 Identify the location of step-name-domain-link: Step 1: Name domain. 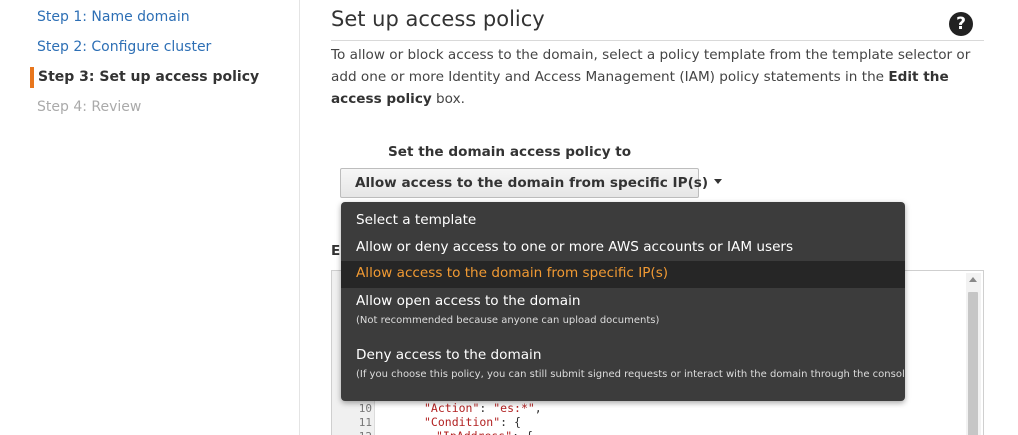
(113, 17).